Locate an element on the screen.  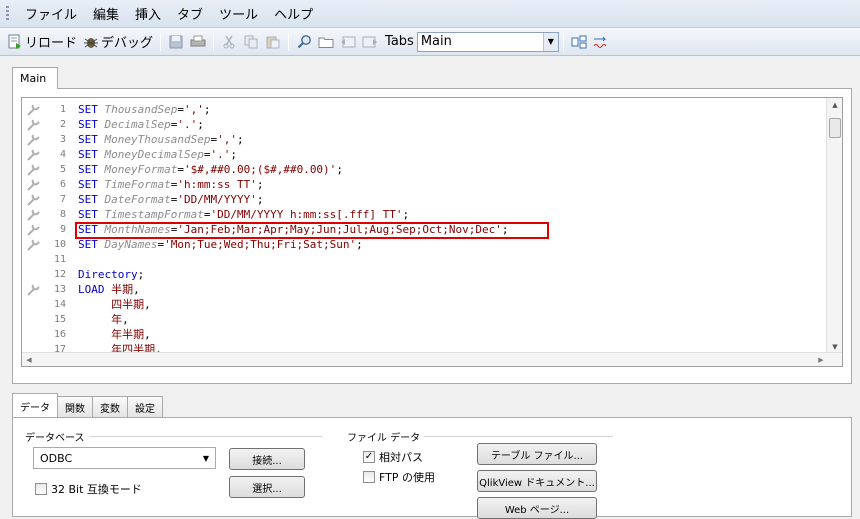
tab-functions: 関数 is located at coordinates (75, 406).